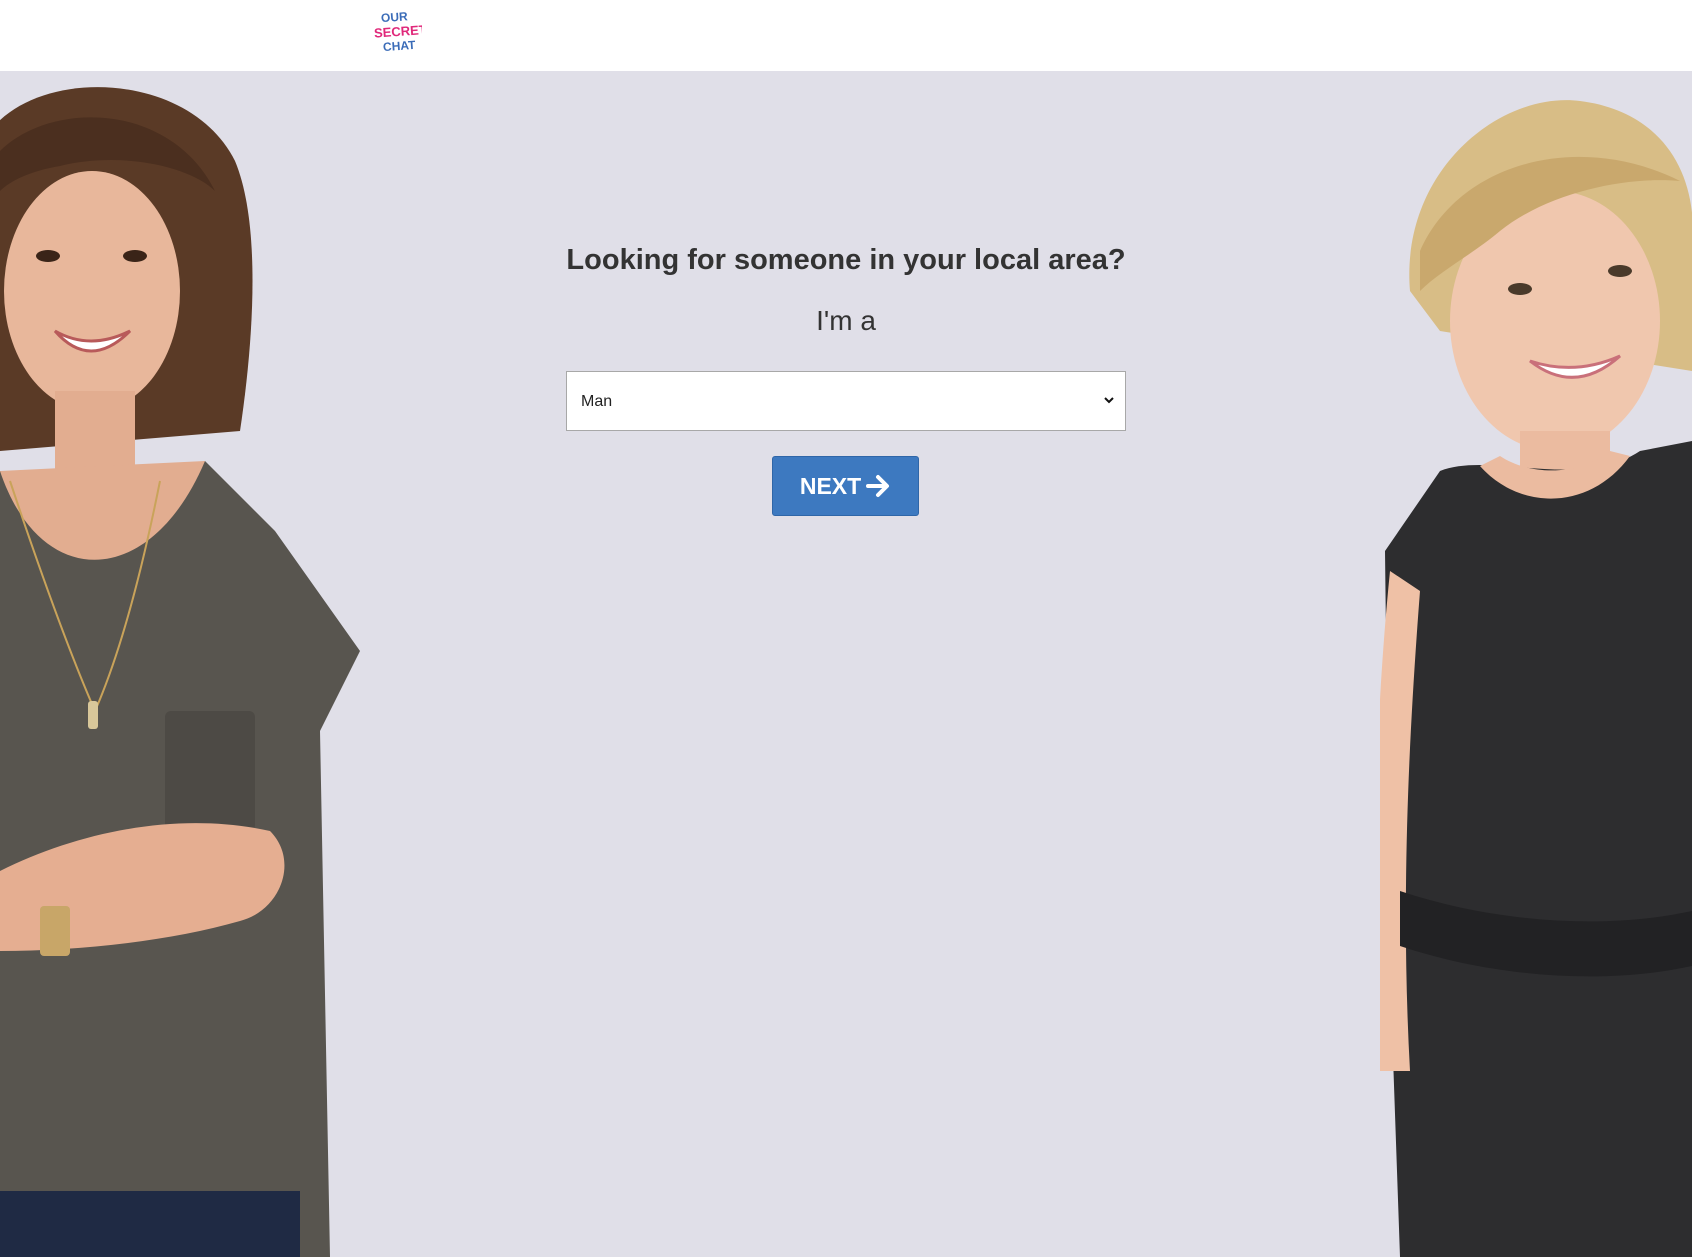  I want to click on gender-select-wrapper: Man, so click(846, 401).